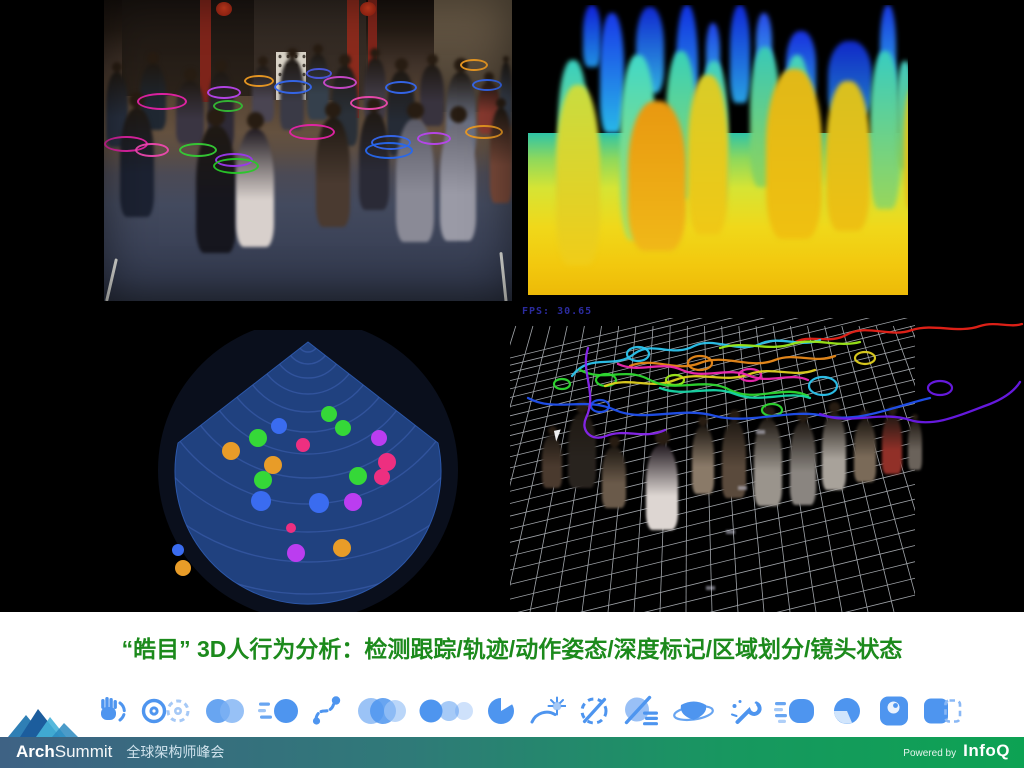 The image size is (1024, 768). I want to click on caption: “皓目” 3D人行为分析：检测跟踪/轨迹/动作姿态/深度标记/区域划分/镜头状态, so click(512, 649).